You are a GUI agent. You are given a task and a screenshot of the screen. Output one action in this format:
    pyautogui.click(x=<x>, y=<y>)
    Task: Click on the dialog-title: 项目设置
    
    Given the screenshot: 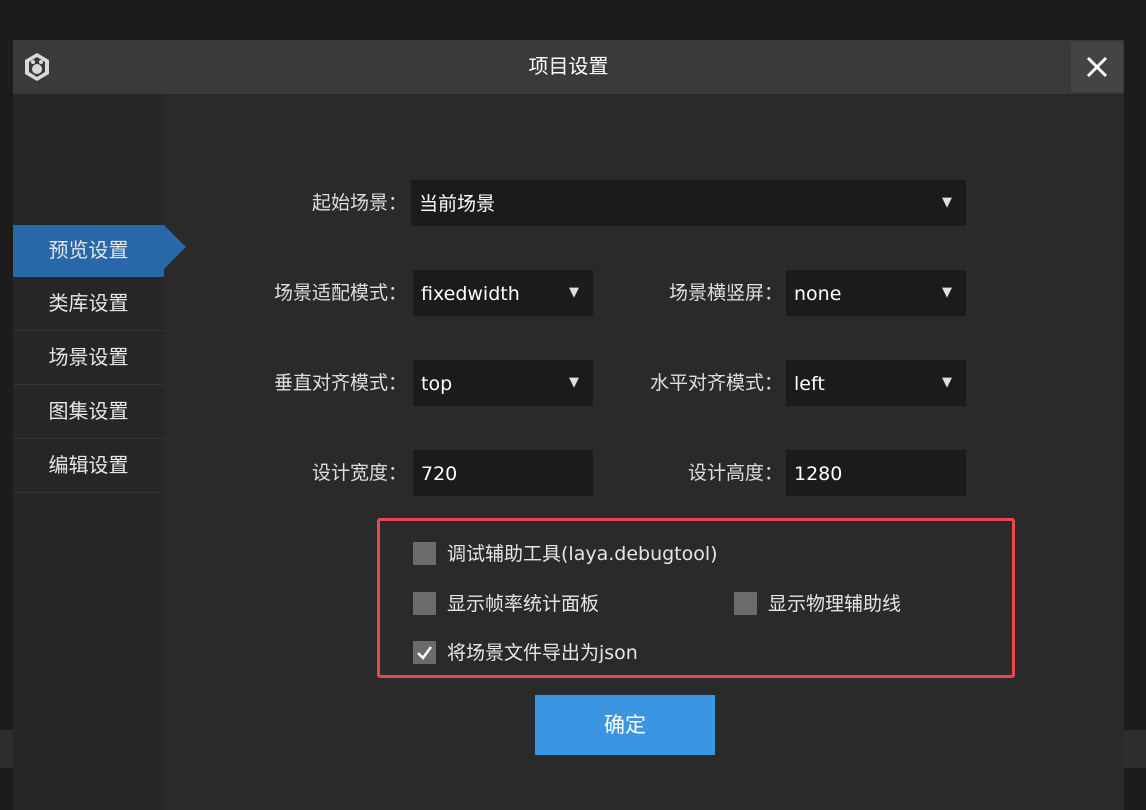 What is the action you would take?
    pyautogui.click(x=568, y=66)
    